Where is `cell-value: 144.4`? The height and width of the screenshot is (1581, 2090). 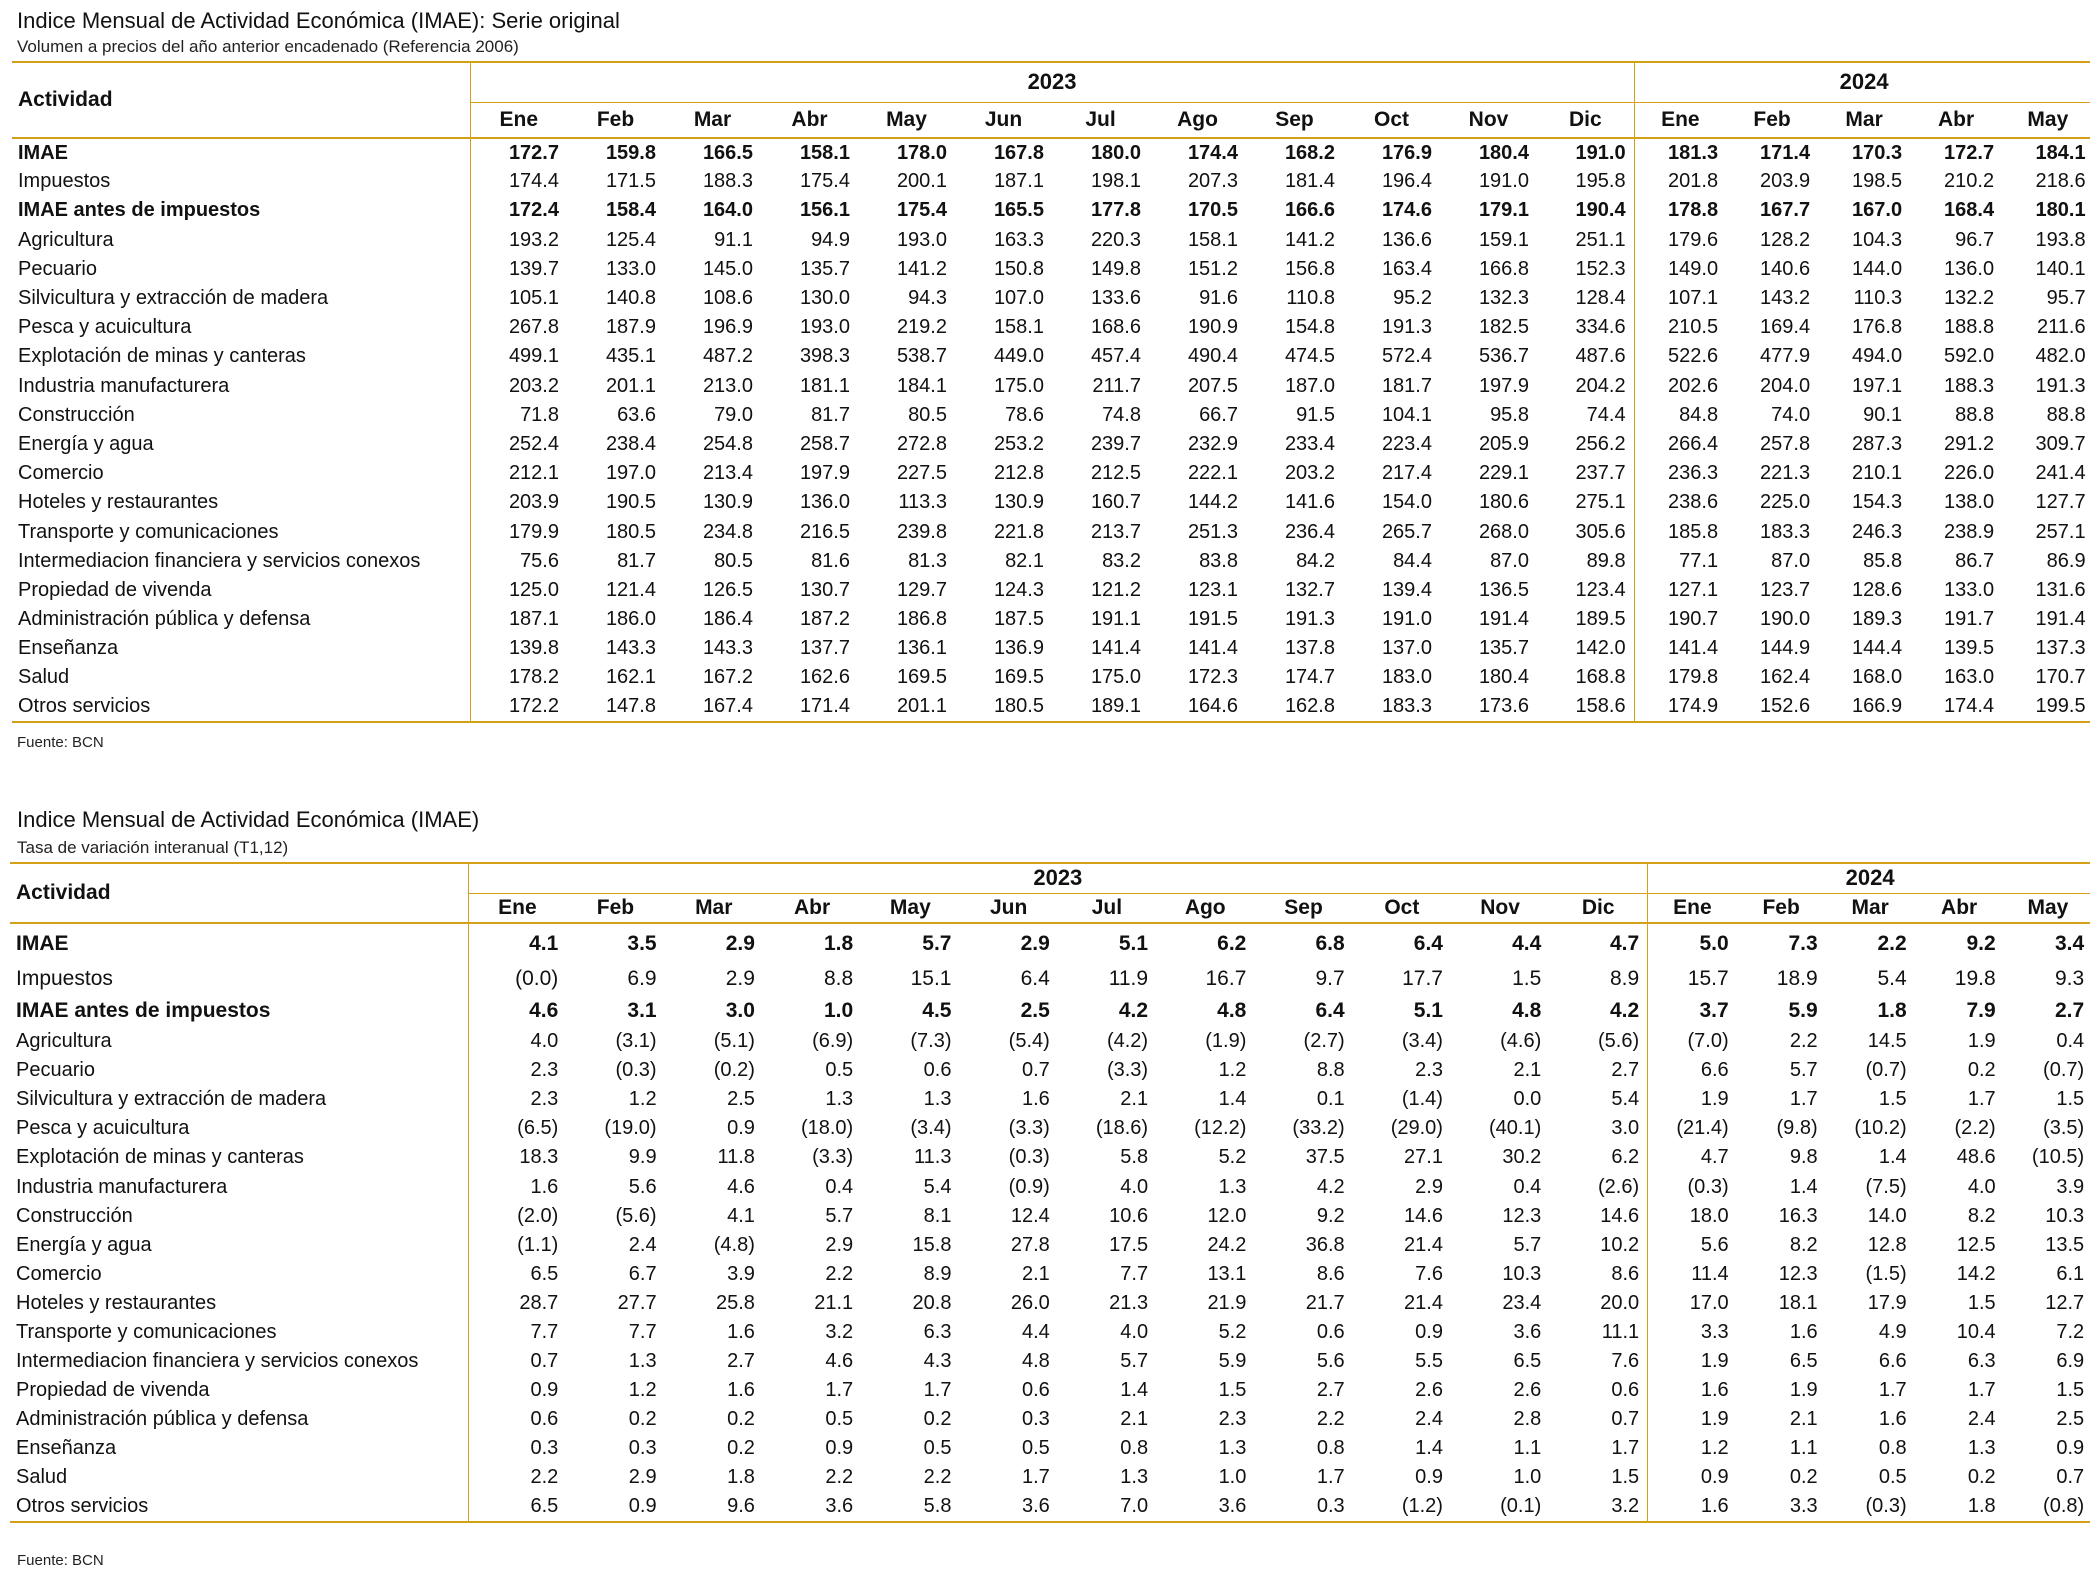
cell-value: 144.4 is located at coordinates (1877, 648).